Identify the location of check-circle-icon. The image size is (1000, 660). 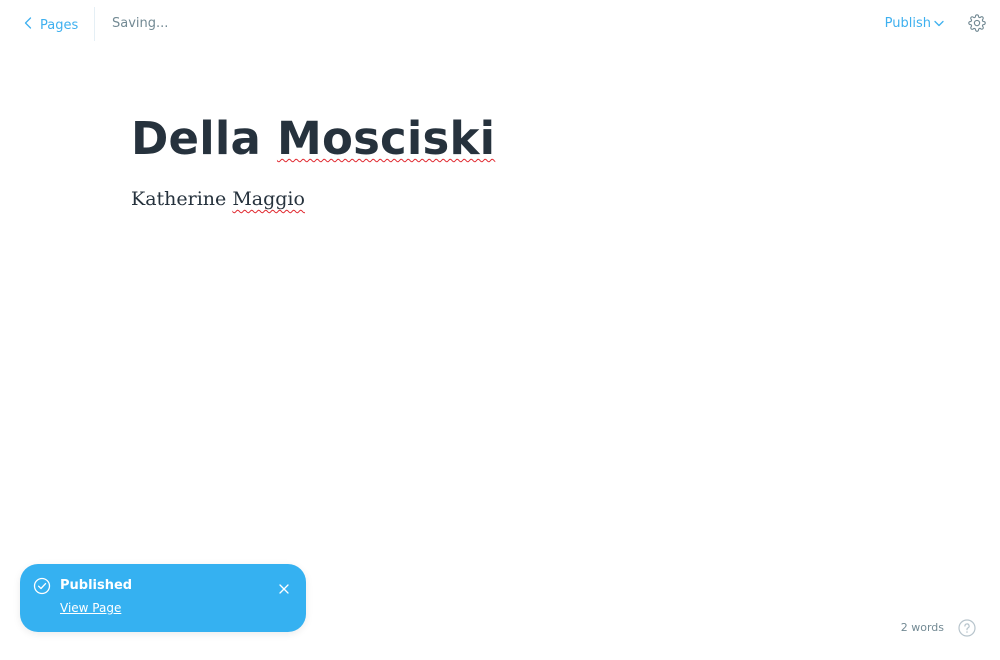
(42, 588).